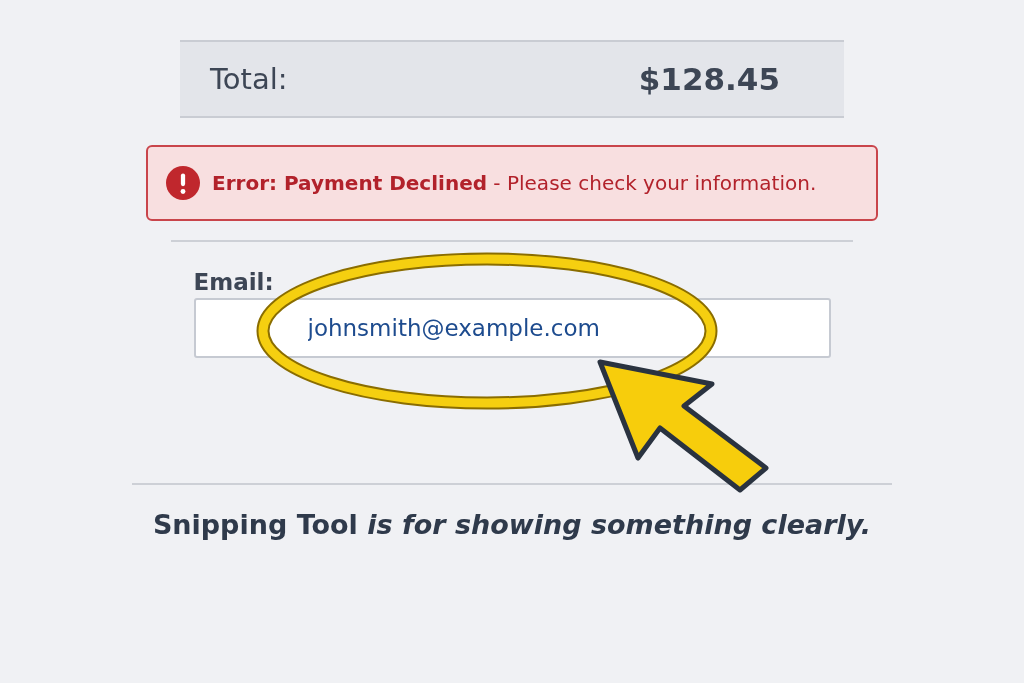 This screenshot has height=683, width=1024. I want to click on error-message: Error: Payment Declined - Please check your information., so click(514, 183).